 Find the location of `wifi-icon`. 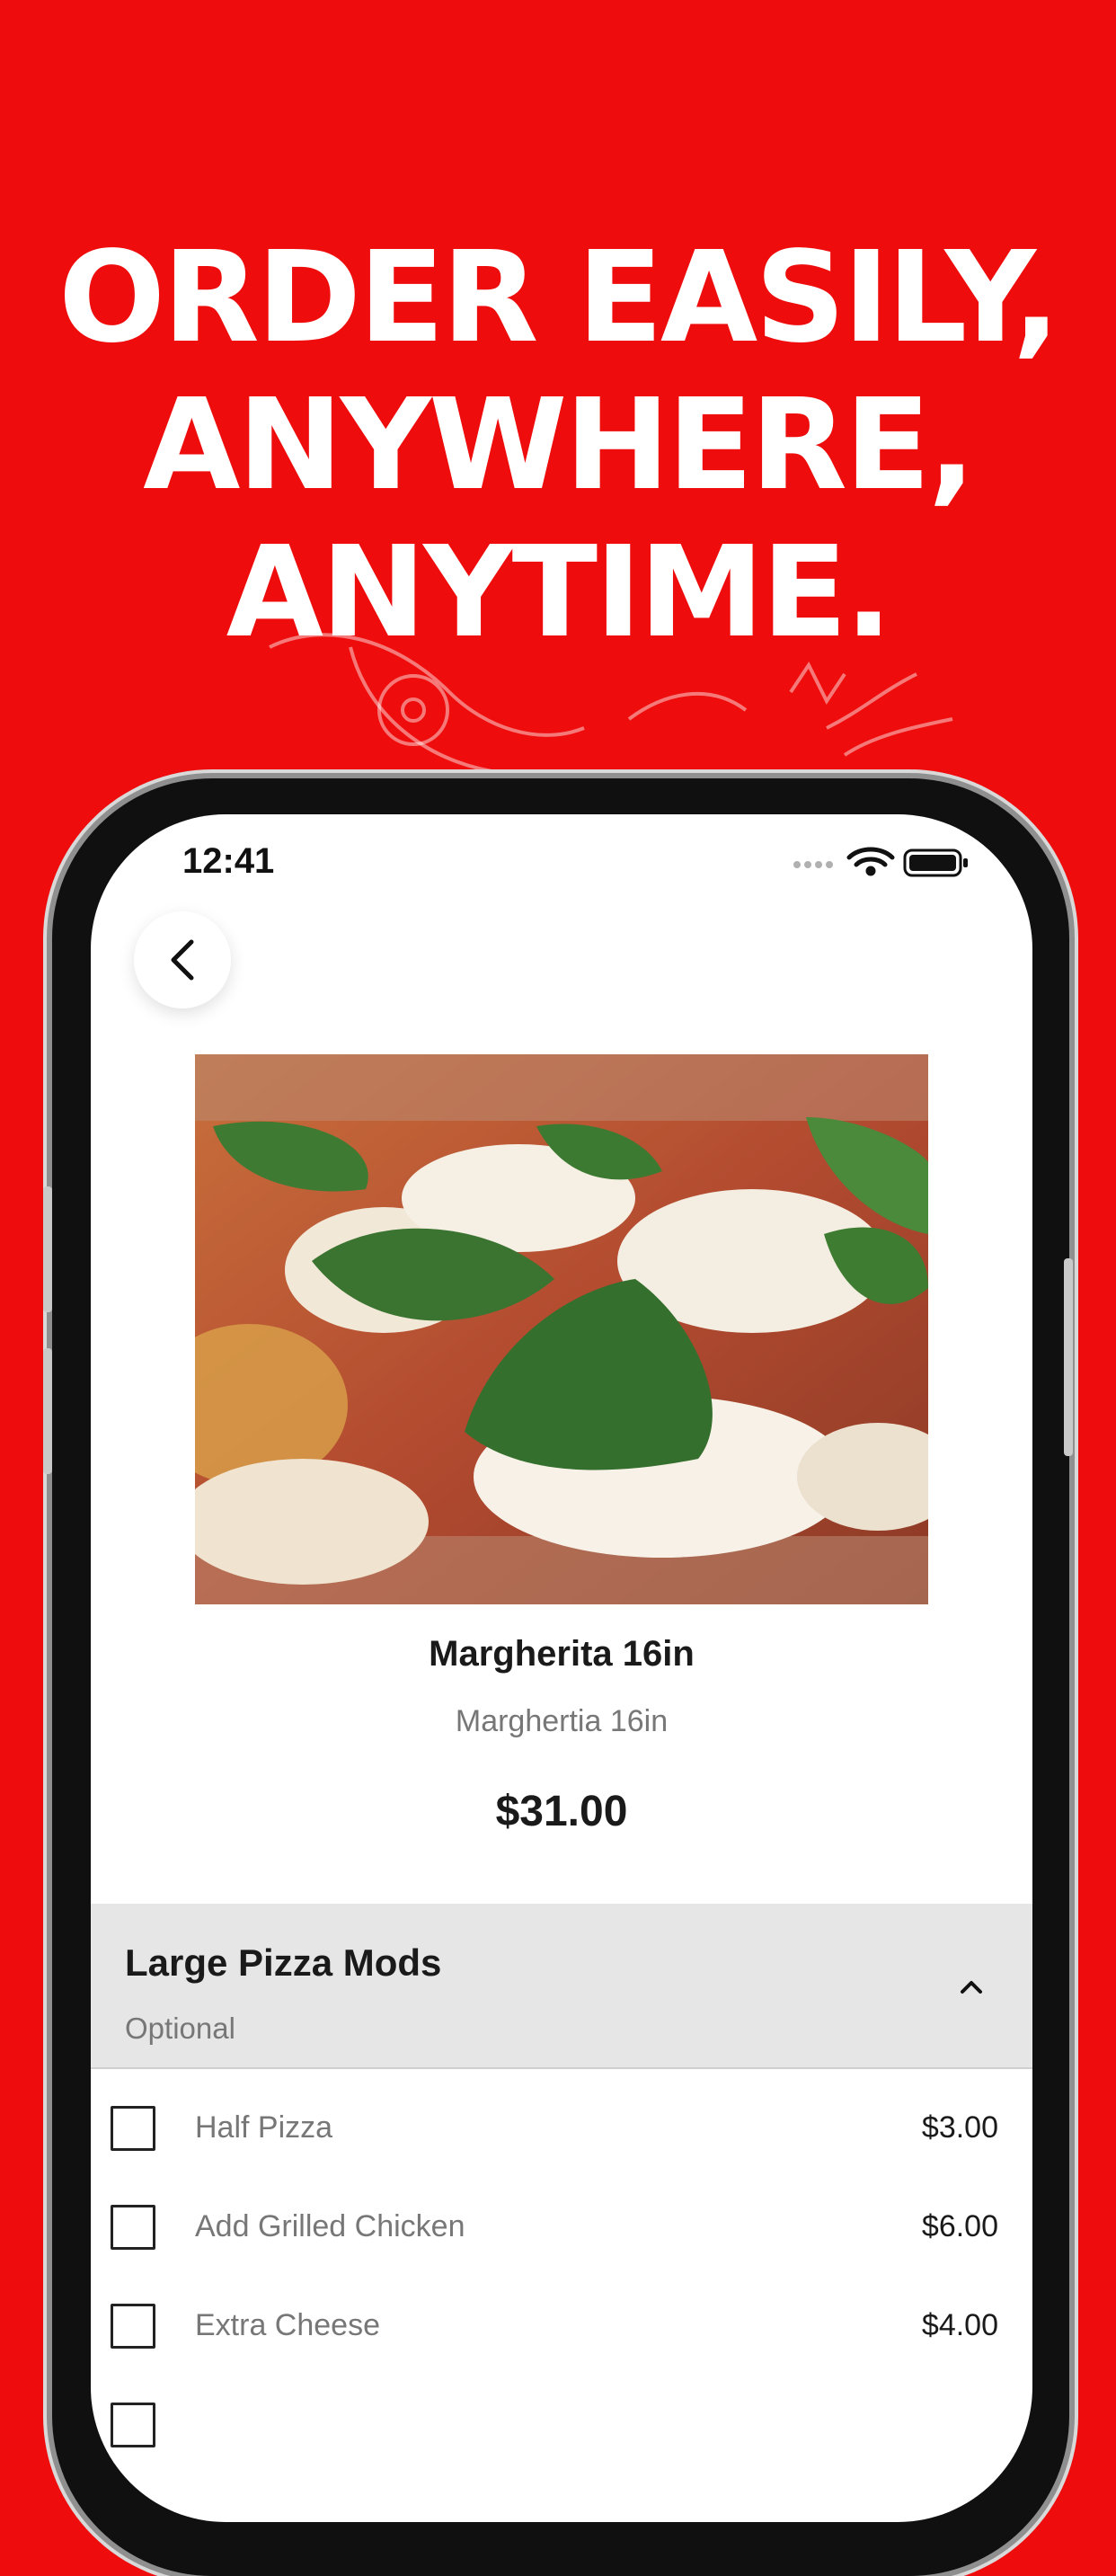

wifi-icon is located at coordinates (870, 861).